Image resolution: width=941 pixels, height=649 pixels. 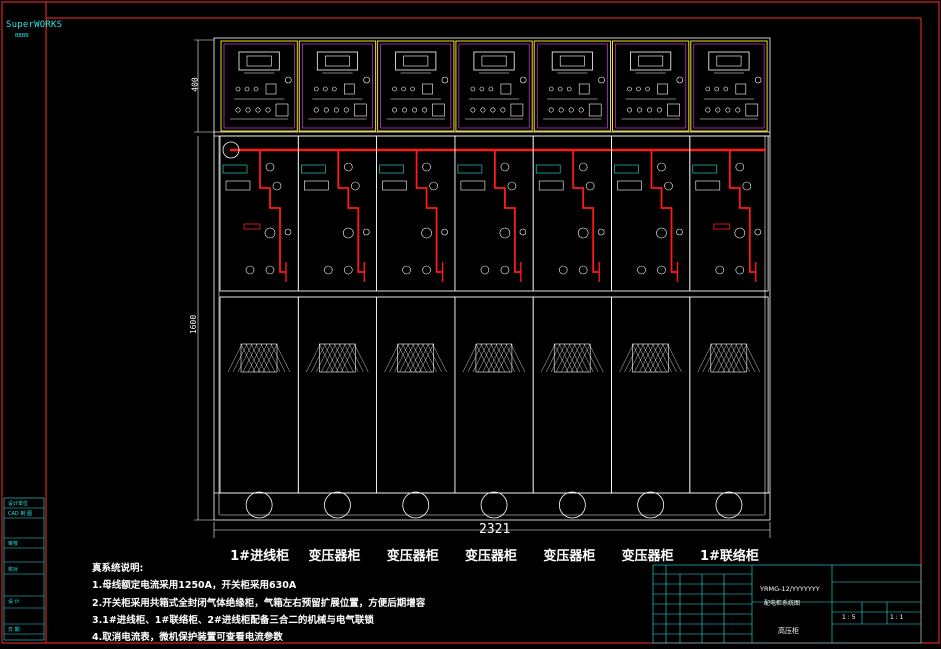 What do you see at coordinates (187, 638) in the screenshot?
I see `note-4: 4.取消电流表，微机保护装置可查看电流参数` at bounding box center [187, 638].